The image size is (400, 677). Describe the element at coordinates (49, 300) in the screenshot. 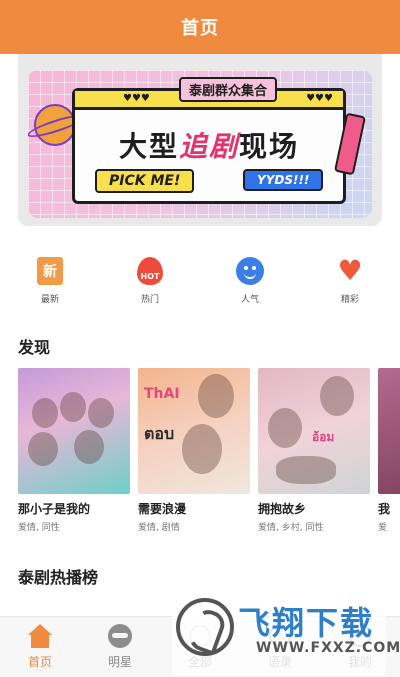

I see `quick-nav-label: 最新` at that location.